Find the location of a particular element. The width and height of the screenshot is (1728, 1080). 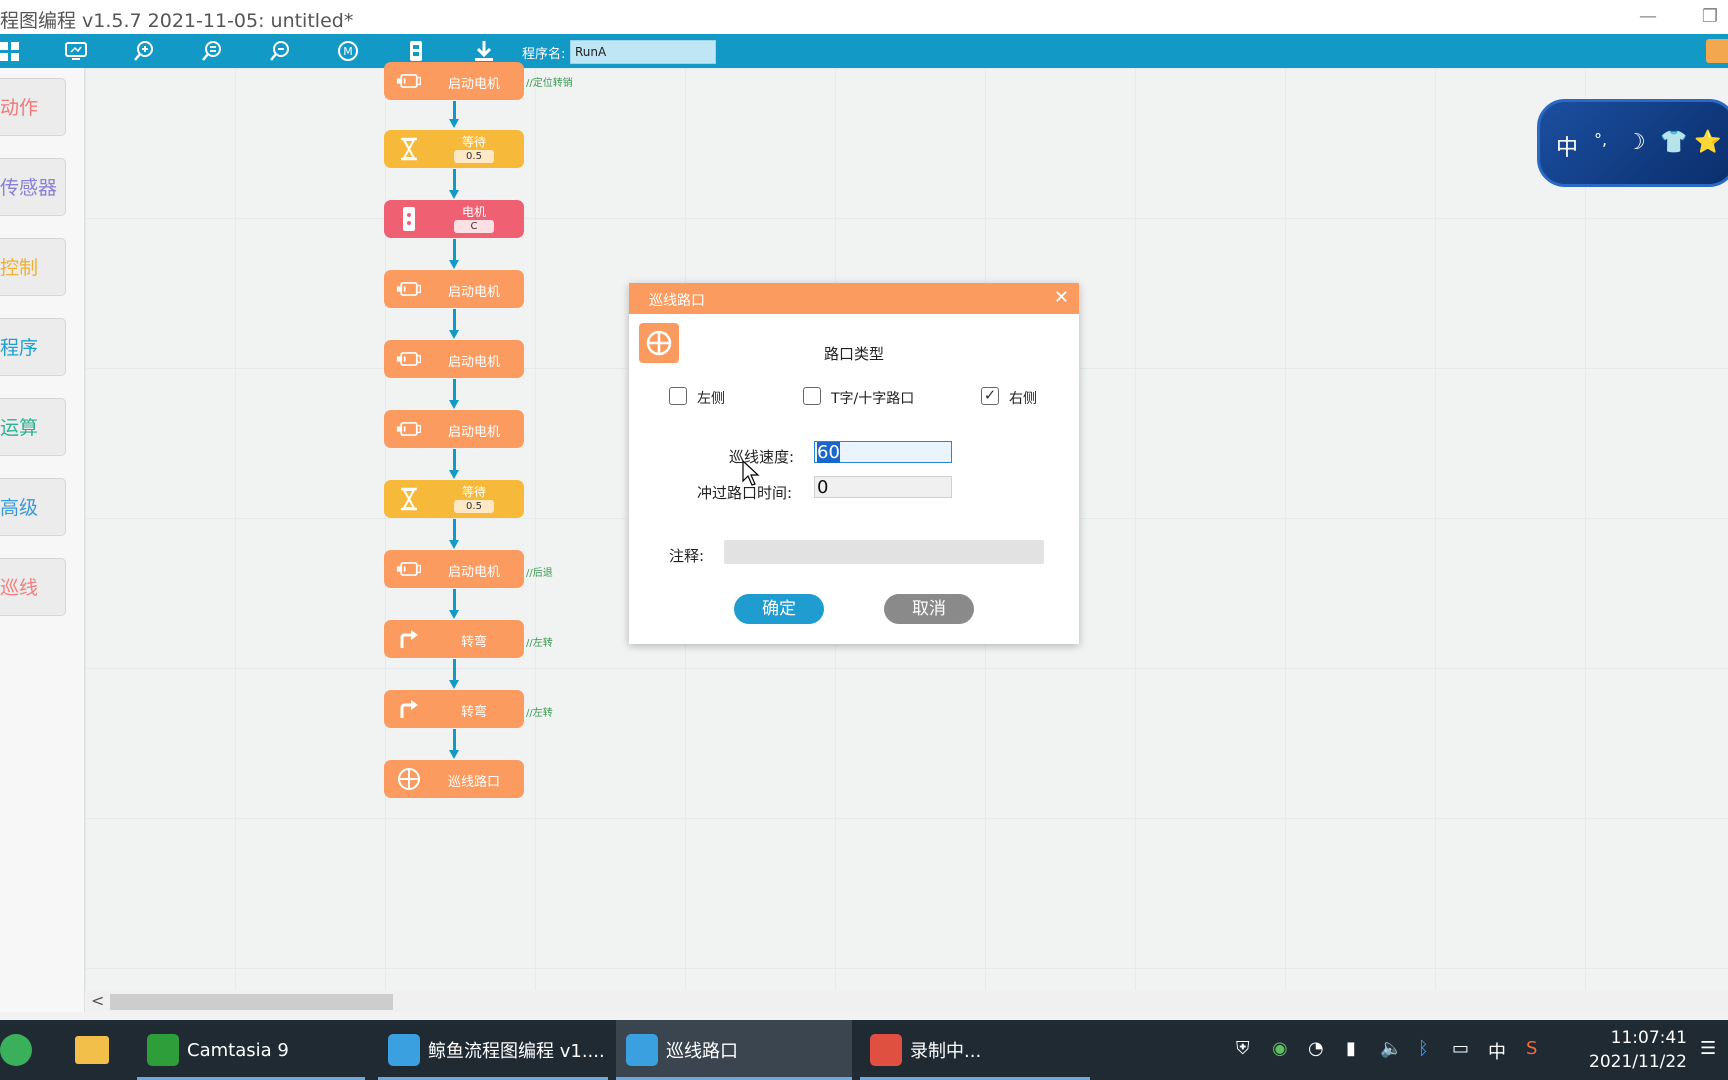

volume-icon: 🔈 is located at coordinates (1391, 1048).